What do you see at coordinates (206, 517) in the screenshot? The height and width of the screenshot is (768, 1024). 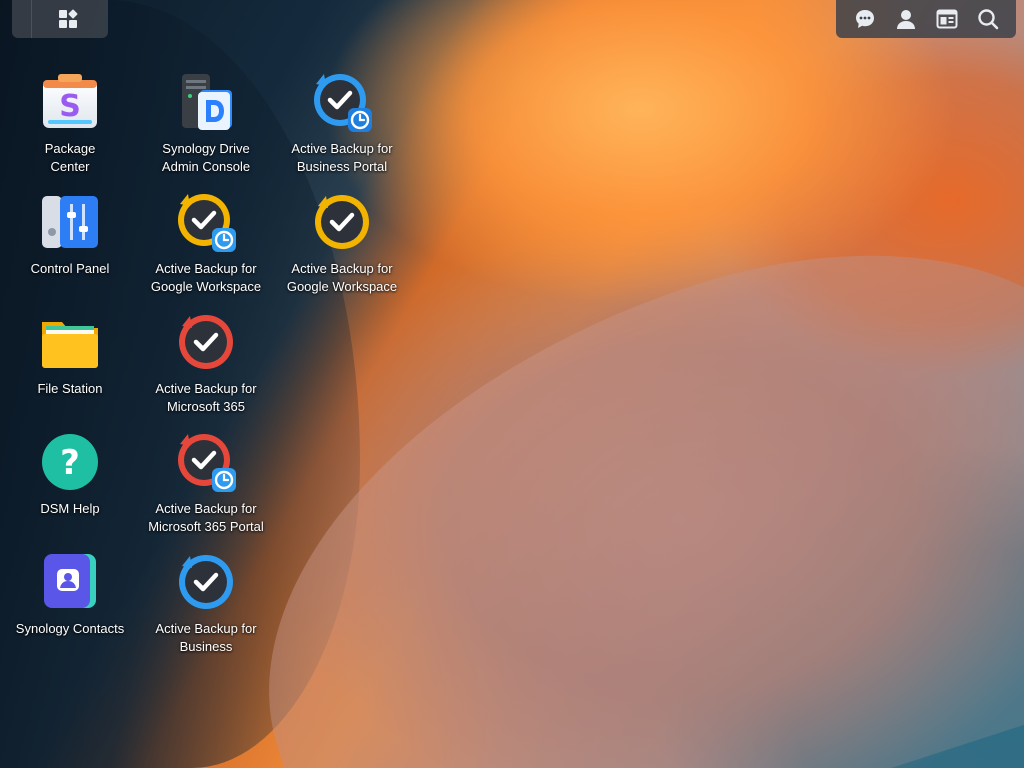 I see `shortcut-label: Active Backup for Microsoft 365 Portal` at bounding box center [206, 517].